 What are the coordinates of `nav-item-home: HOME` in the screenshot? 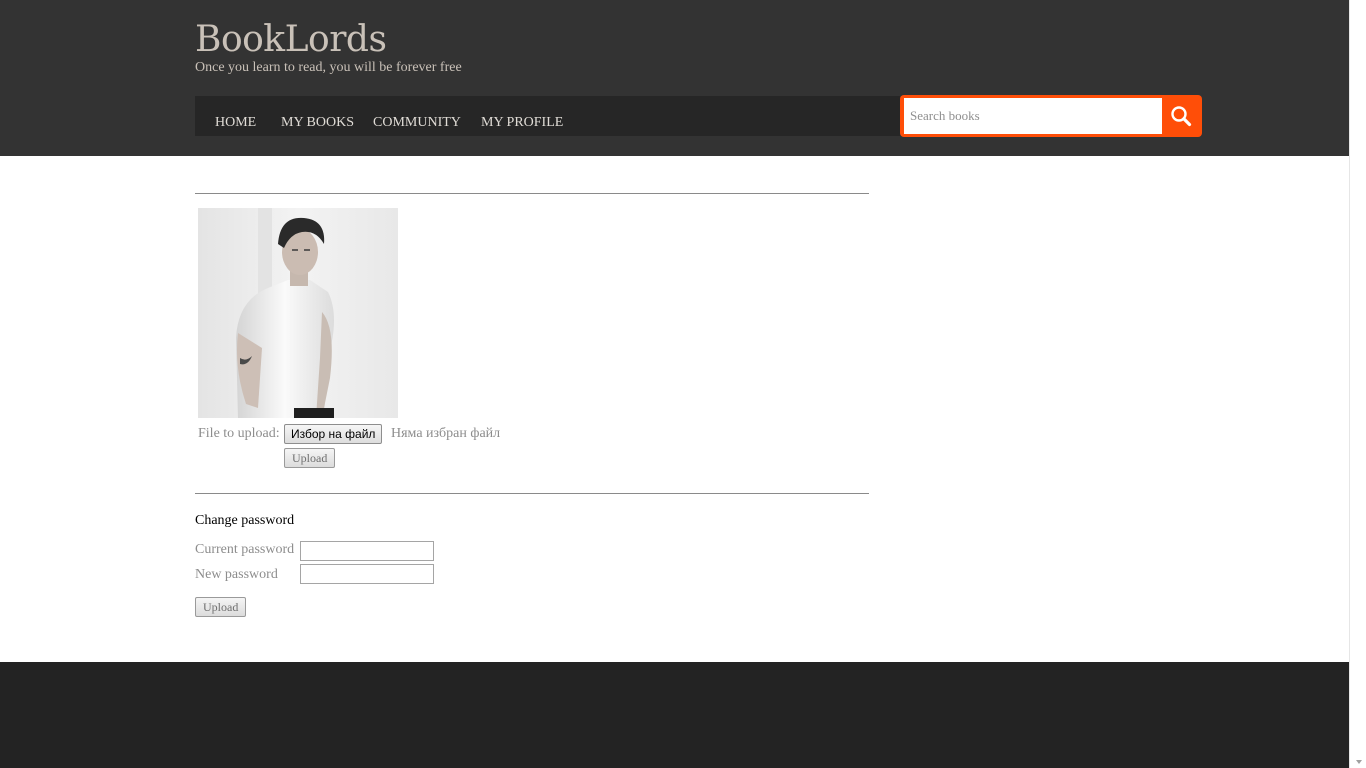 It's located at (235, 123).